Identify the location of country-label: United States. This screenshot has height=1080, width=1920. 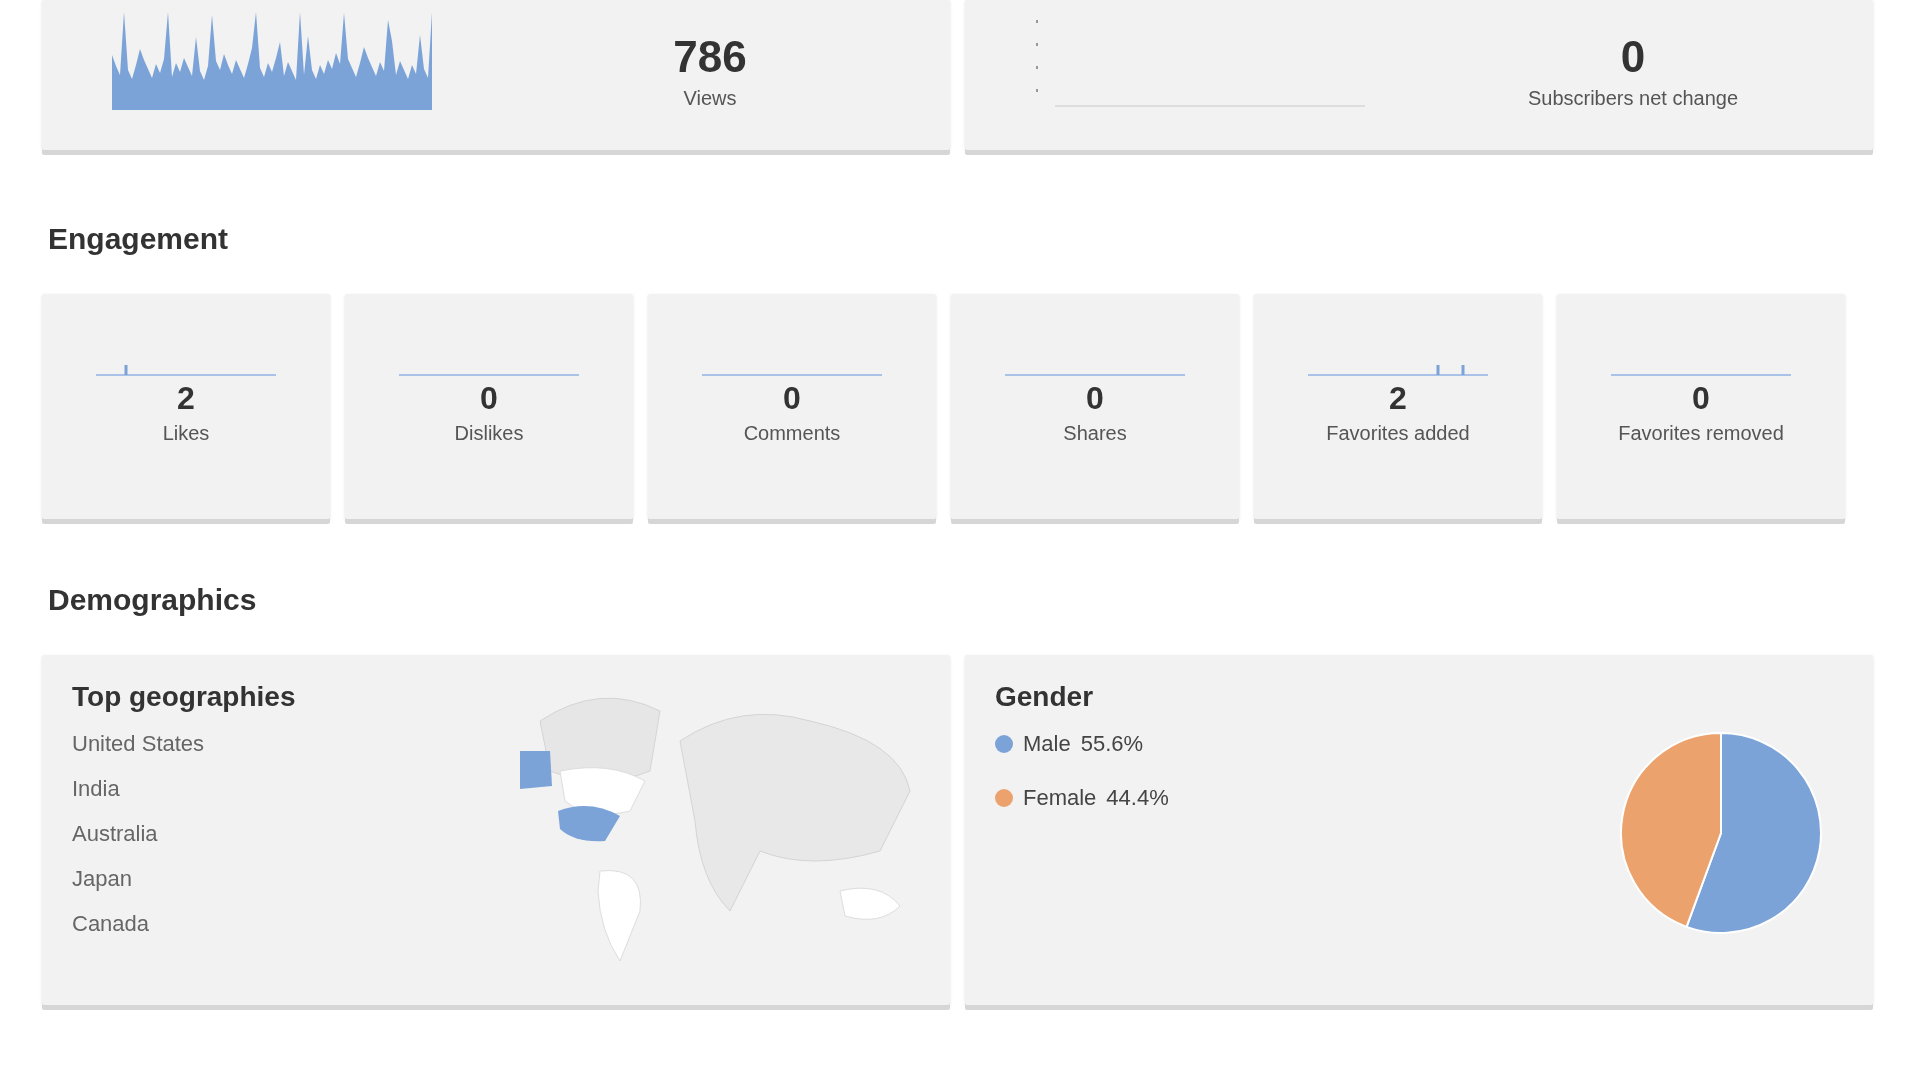
(139, 744).